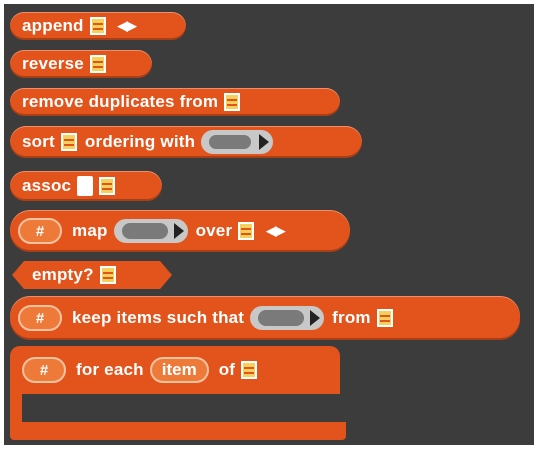  Describe the element at coordinates (120, 101) in the screenshot. I see `remove-duplicates-label: remove duplicates from` at that location.